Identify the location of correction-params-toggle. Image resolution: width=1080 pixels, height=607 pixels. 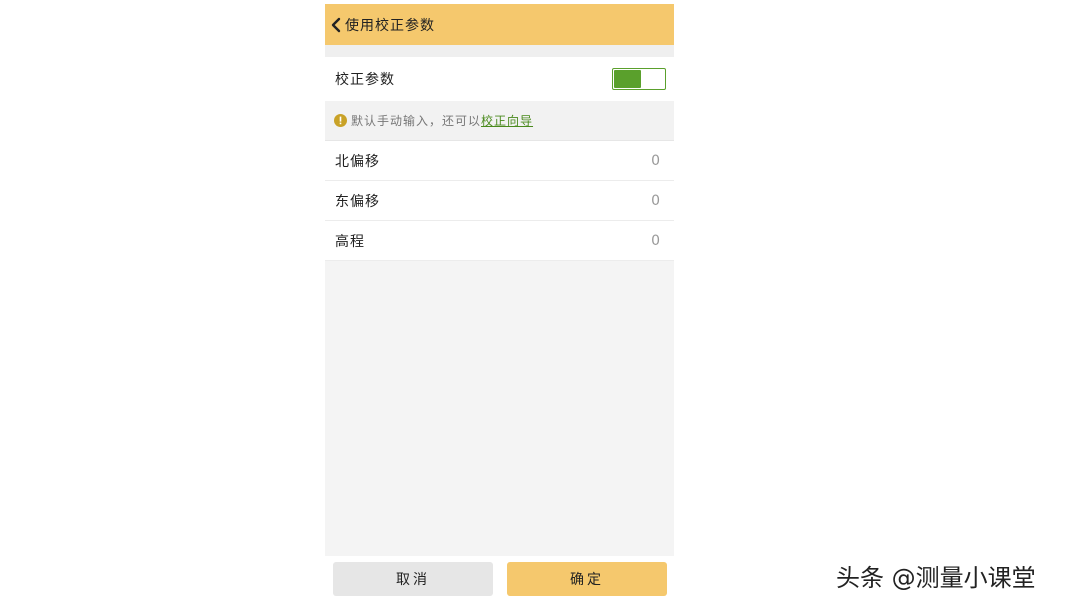
(639, 79).